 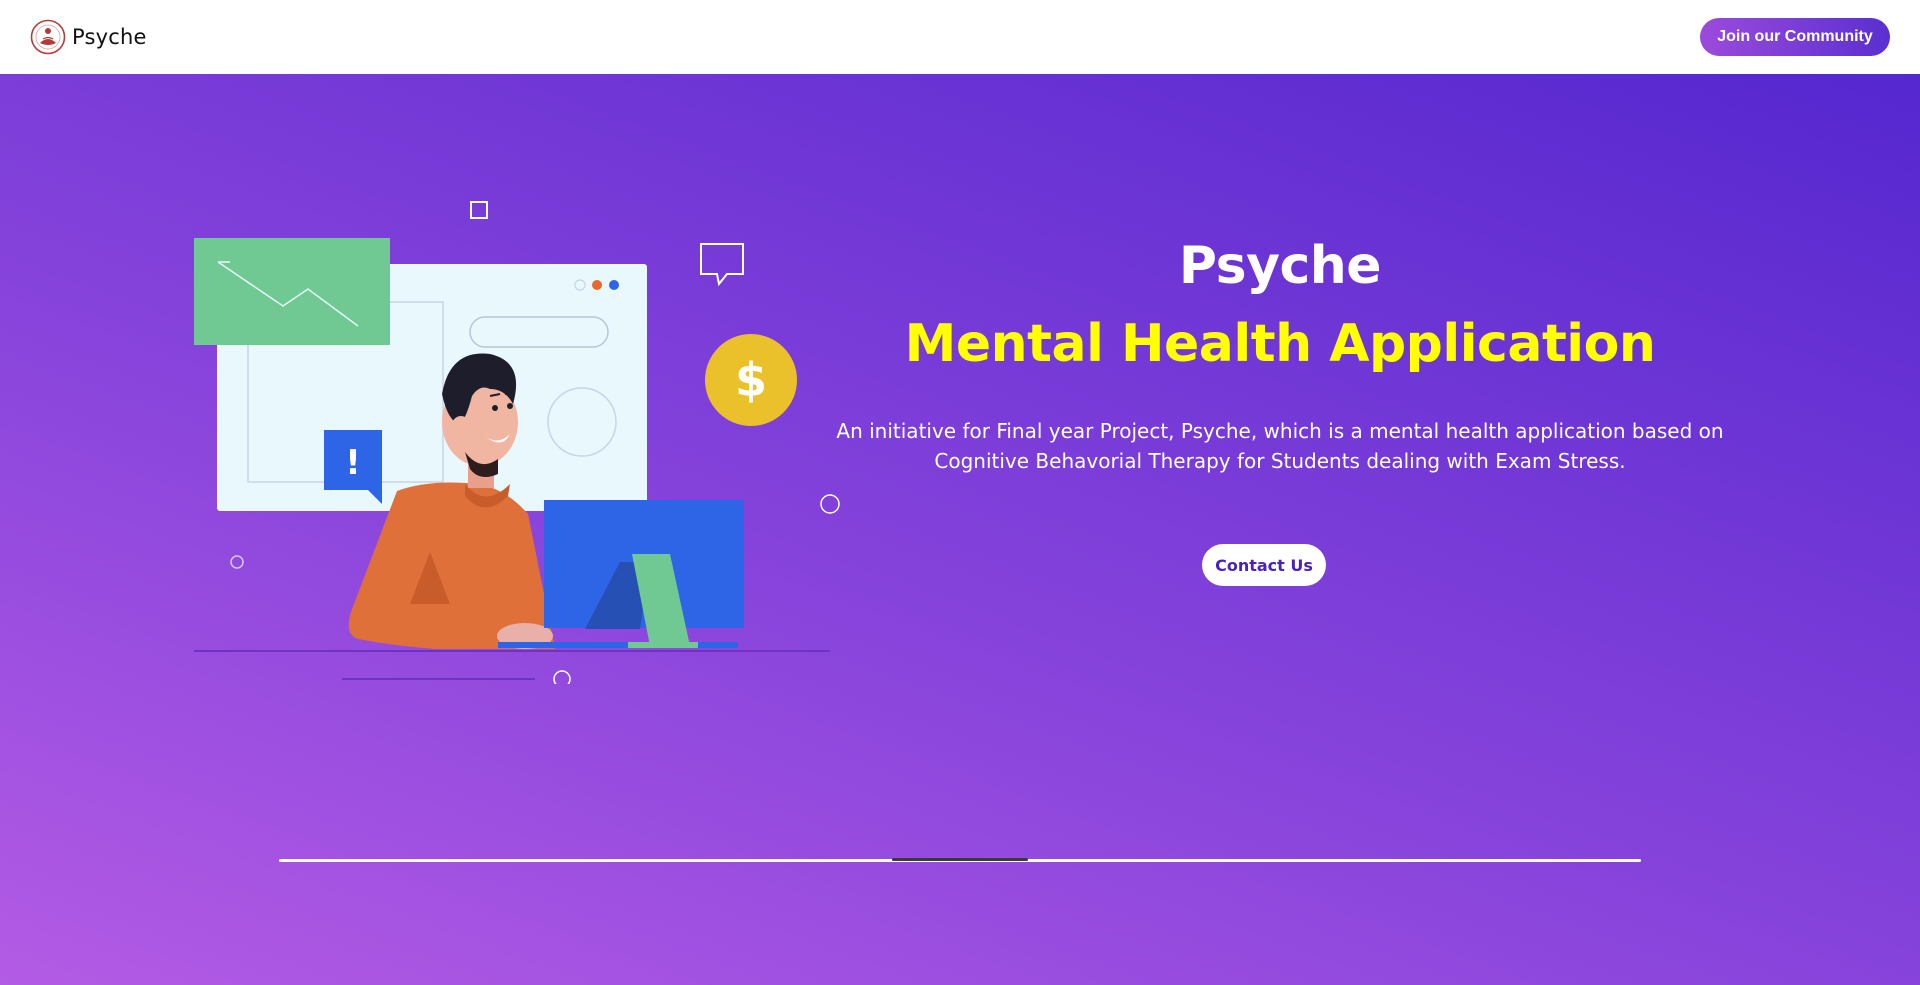 What do you see at coordinates (722, 265) in the screenshot?
I see `chat-bubble-icon` at bounding box center [722, 265].